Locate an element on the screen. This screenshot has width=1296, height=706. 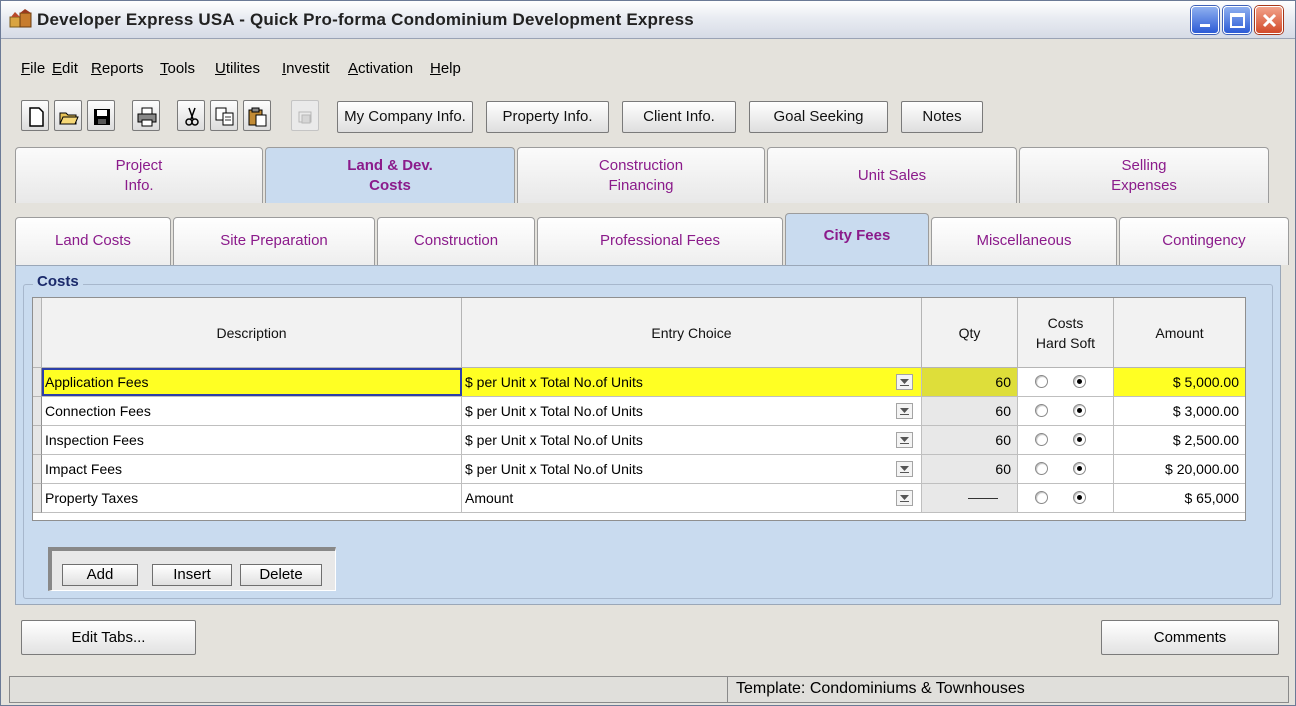
minimize-button is located at coordinates (1205, 20).